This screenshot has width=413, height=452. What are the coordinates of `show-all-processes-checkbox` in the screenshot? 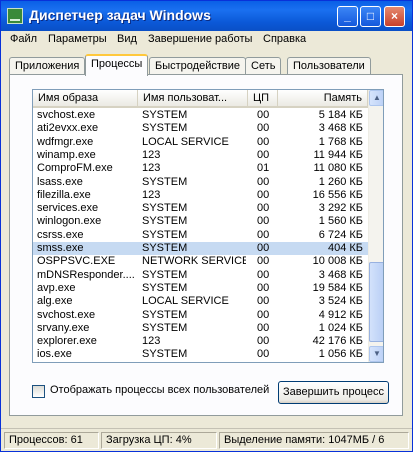 It's located at (38, 391).